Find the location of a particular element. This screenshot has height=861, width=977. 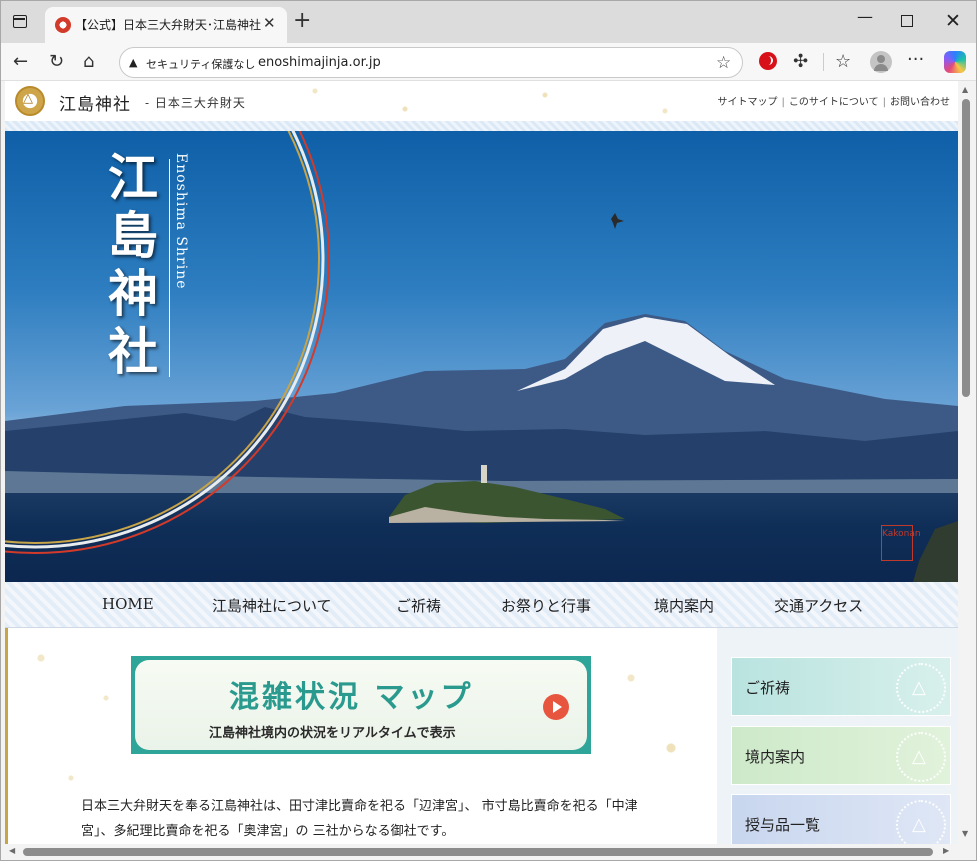

extensions-puzzle-icon: ✣ is located at coordinates (800, 61).